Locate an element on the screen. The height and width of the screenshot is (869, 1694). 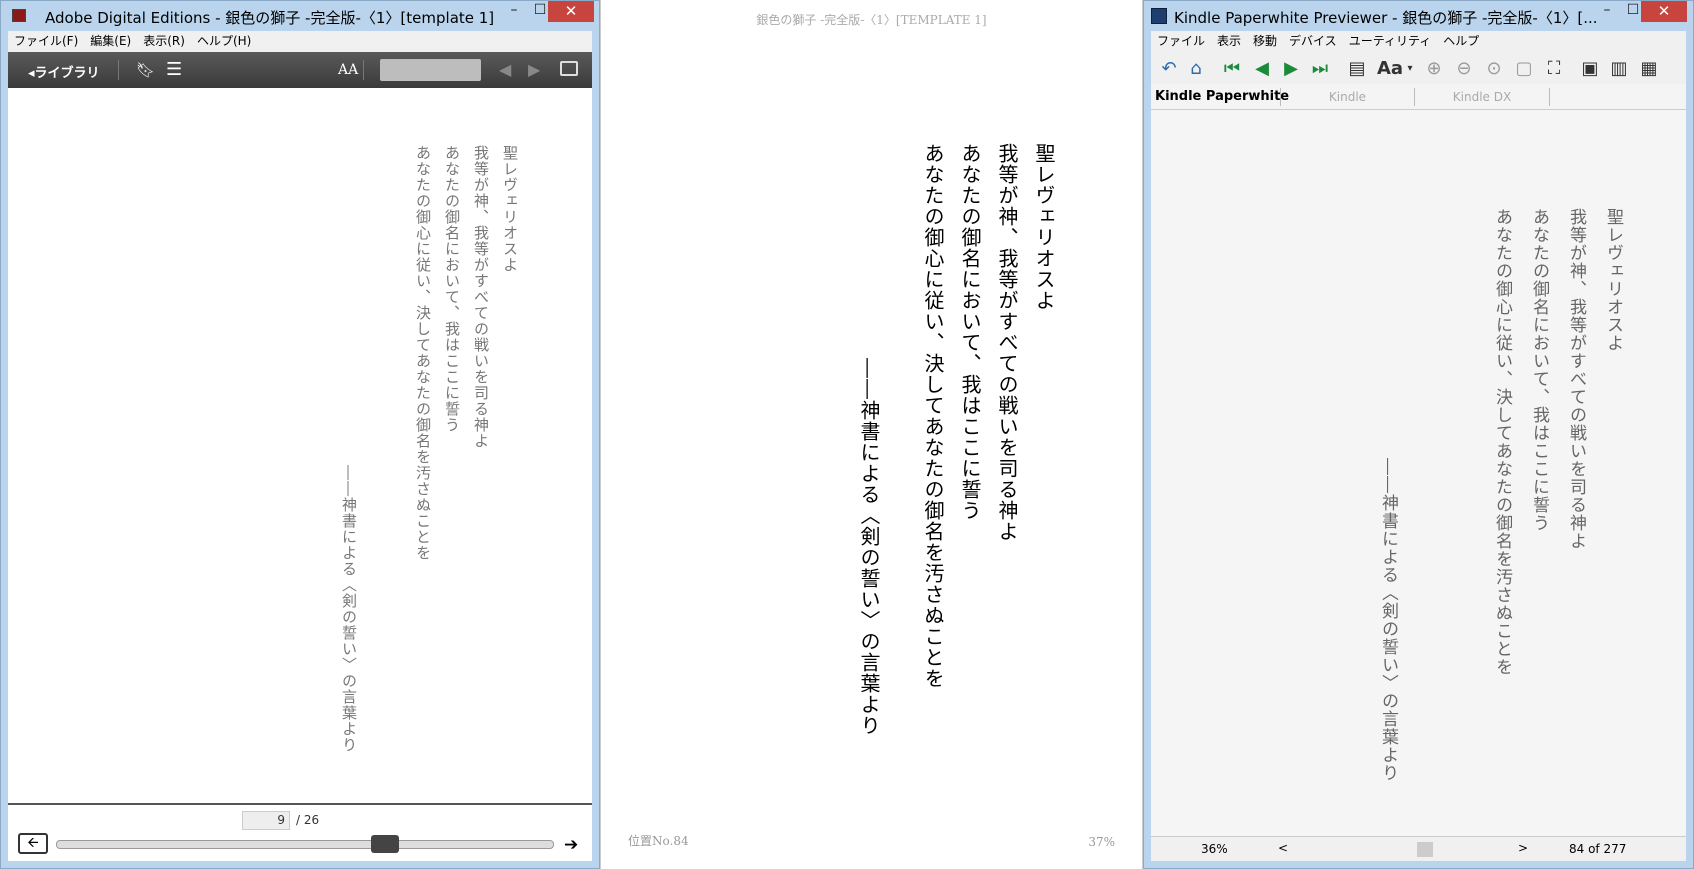
zoom-in-icon: ⊕ is located at coordinates (1434, 68).